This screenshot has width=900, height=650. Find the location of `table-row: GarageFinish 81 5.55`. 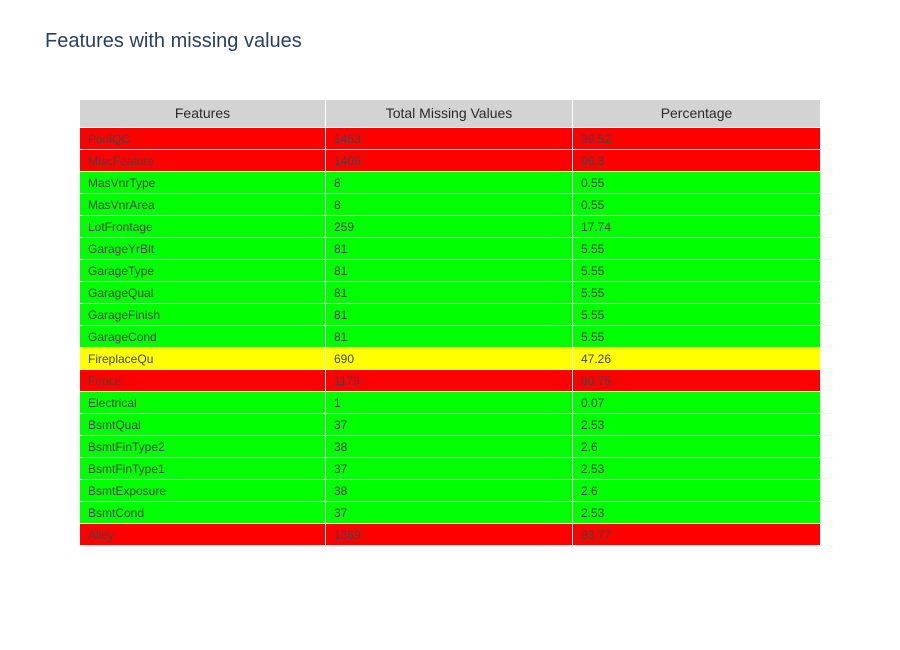

table-row: GarageFinish 81 5.55 is located at coordinates (450, 315).